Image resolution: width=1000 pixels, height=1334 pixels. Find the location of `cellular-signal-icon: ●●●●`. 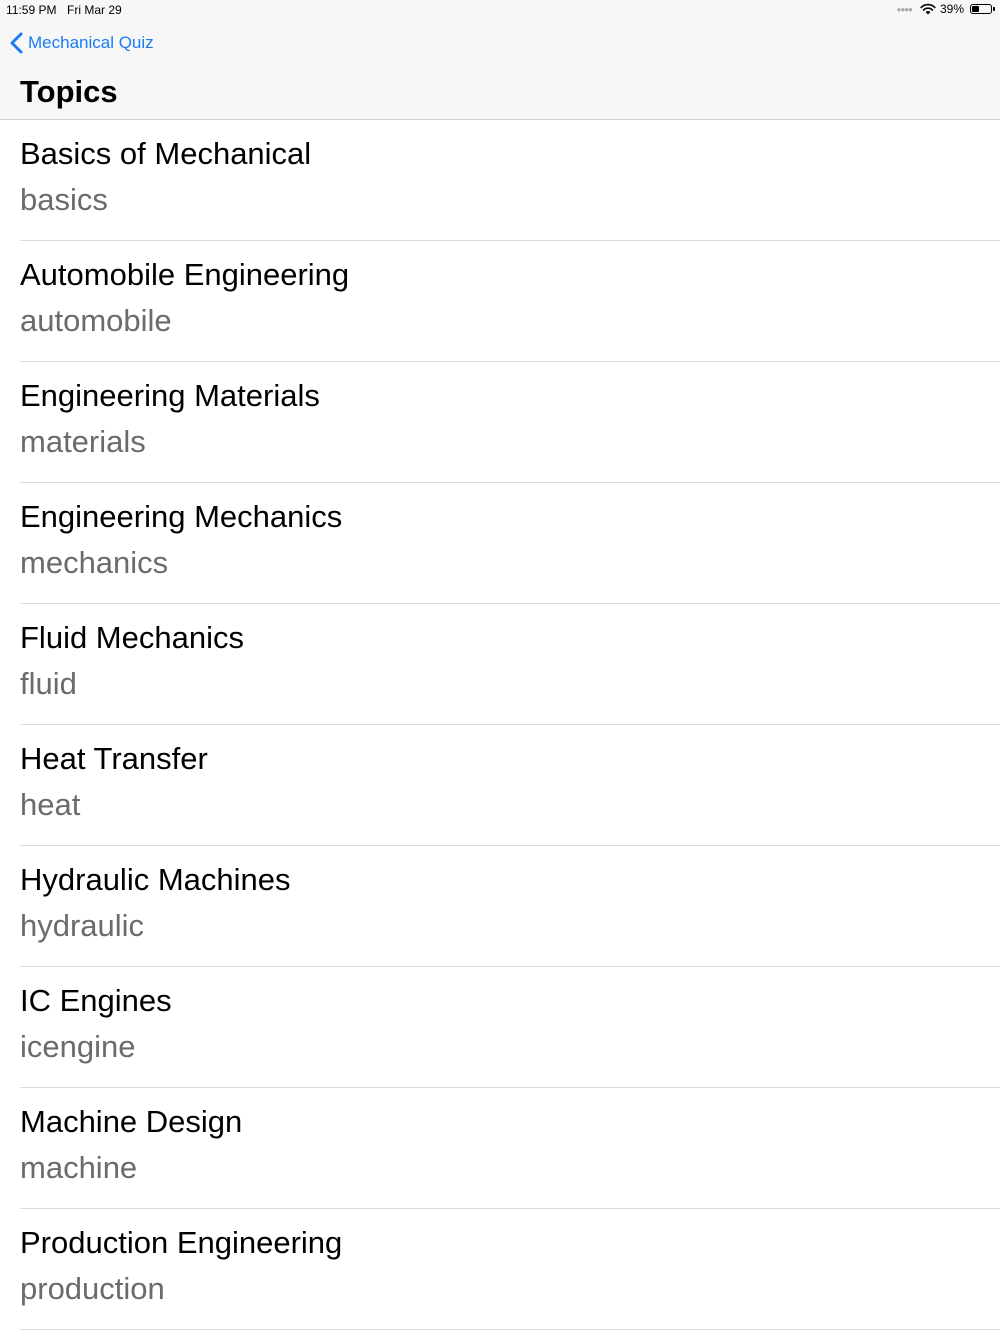

cellular-signal-icon: ●●●● is located at coordinates (904, 9).